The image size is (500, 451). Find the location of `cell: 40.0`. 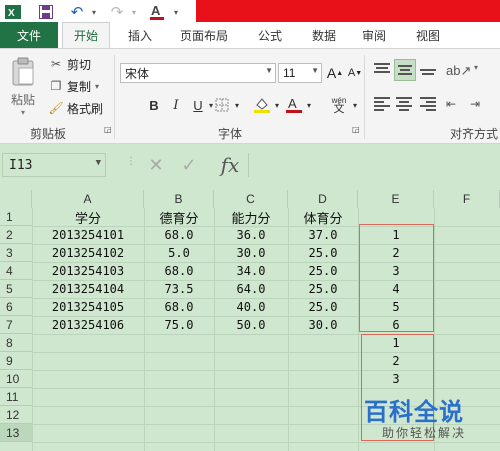

cell: 40.0 is located at coordinates (251, 307).